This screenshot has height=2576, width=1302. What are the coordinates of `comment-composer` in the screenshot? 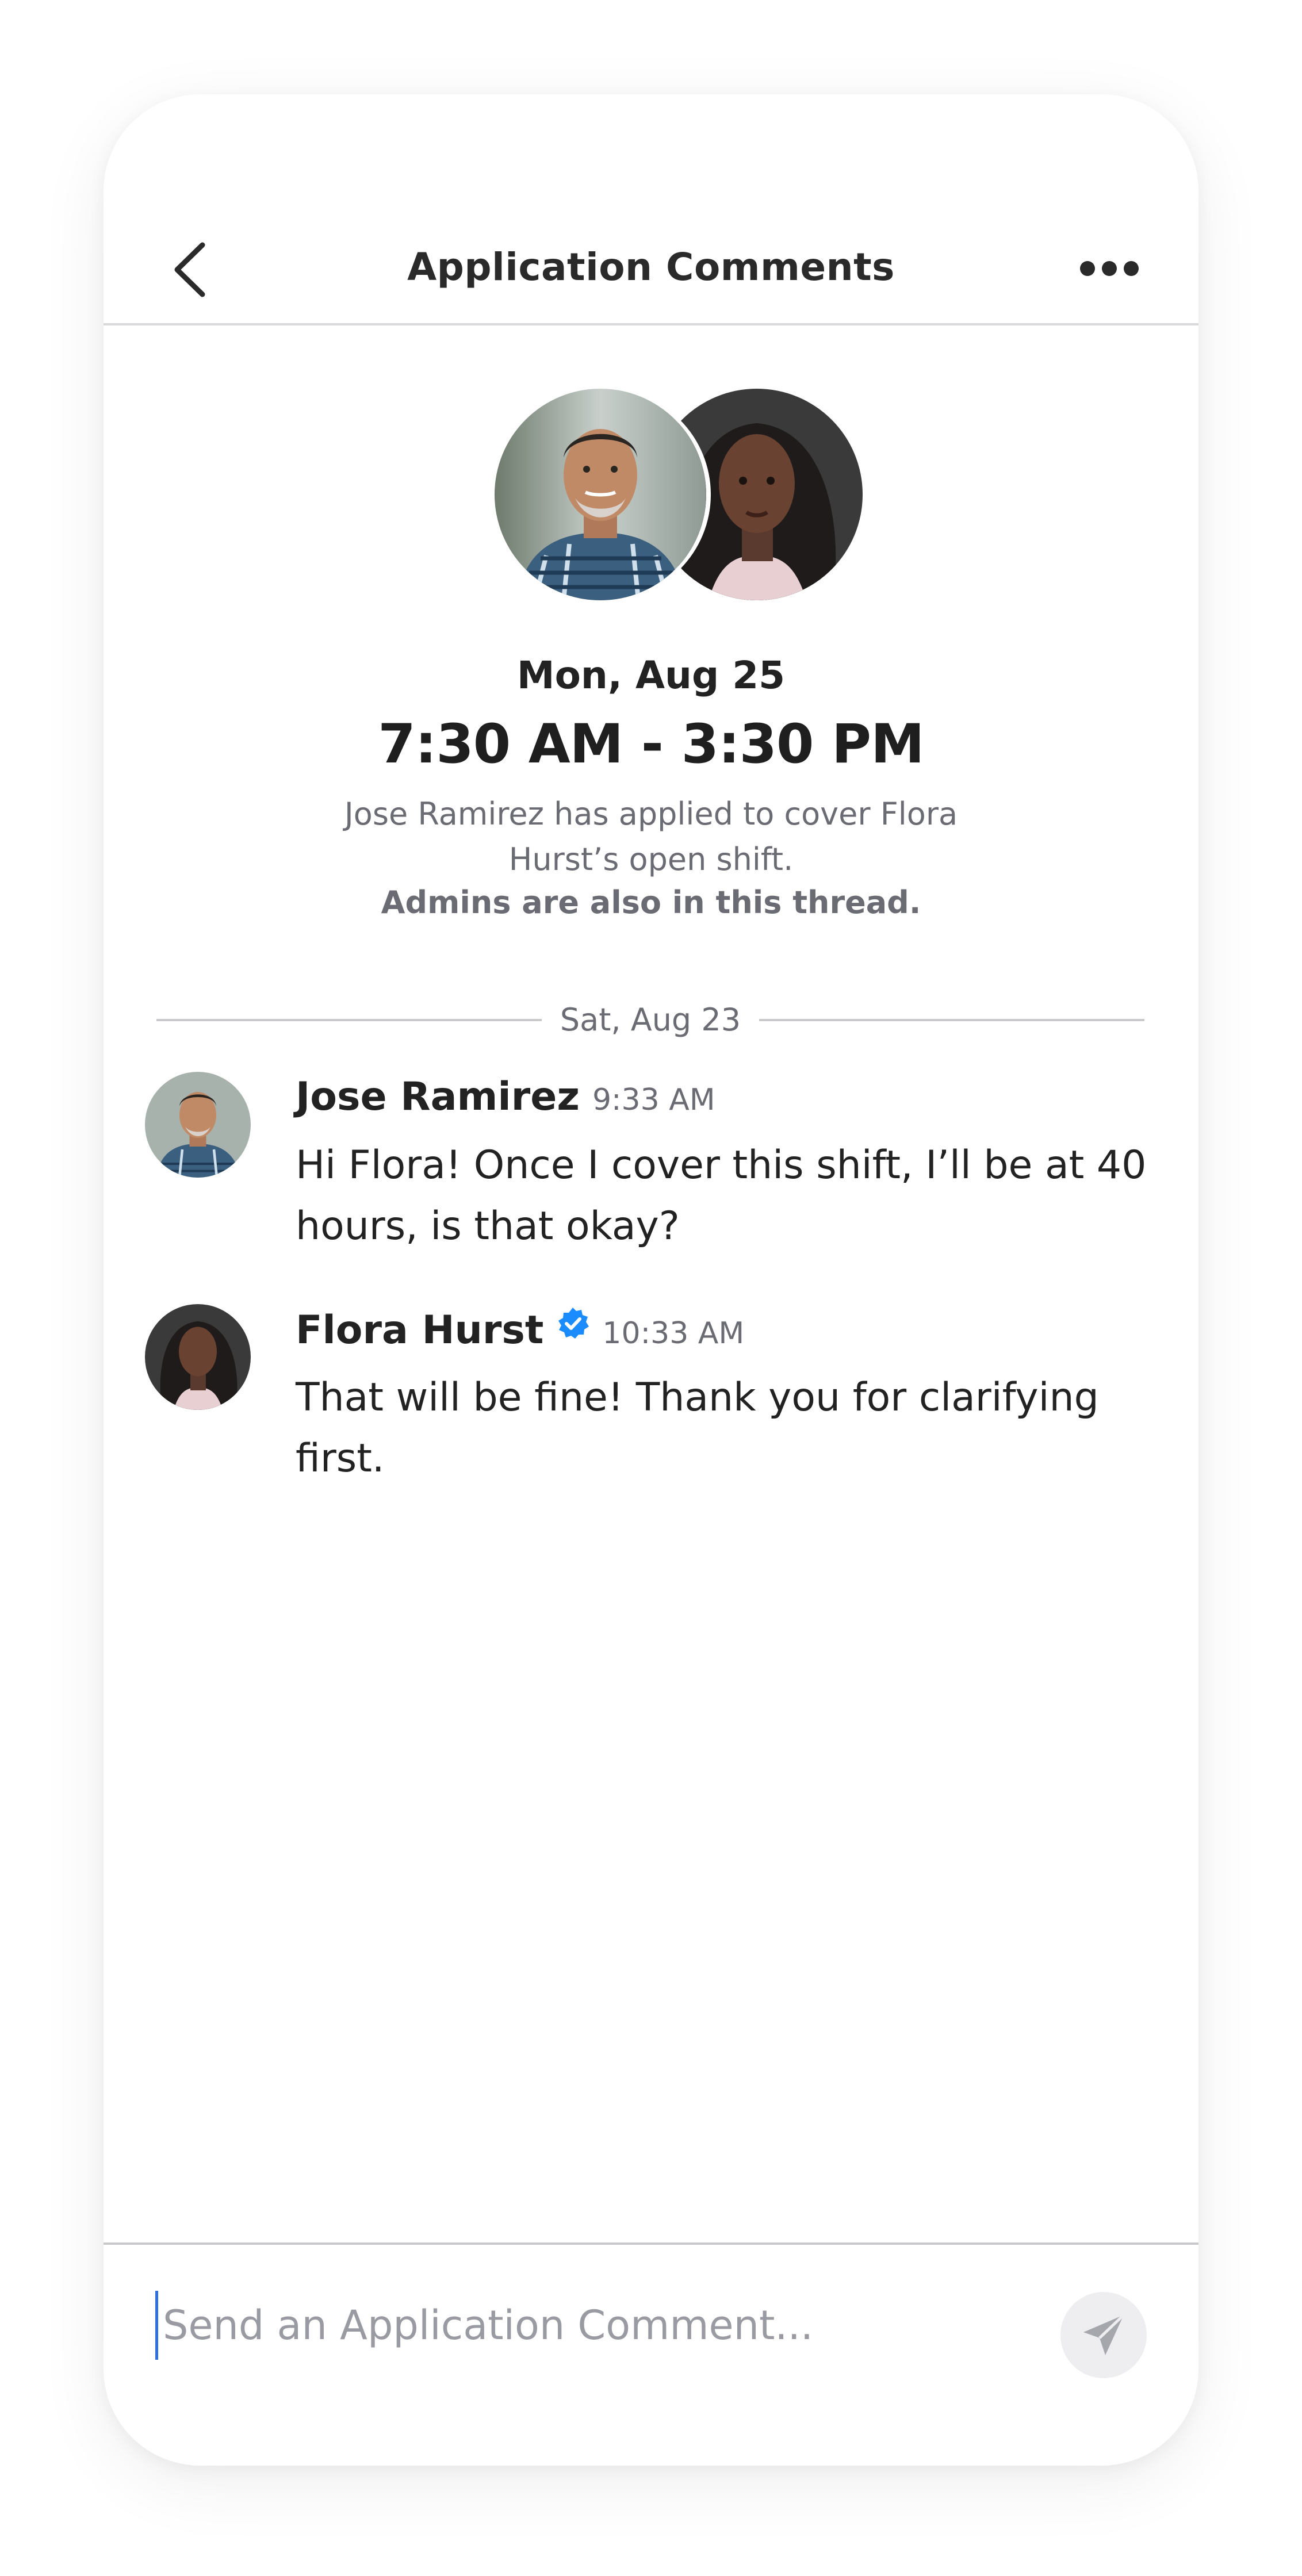 It's located at (651, 2354).